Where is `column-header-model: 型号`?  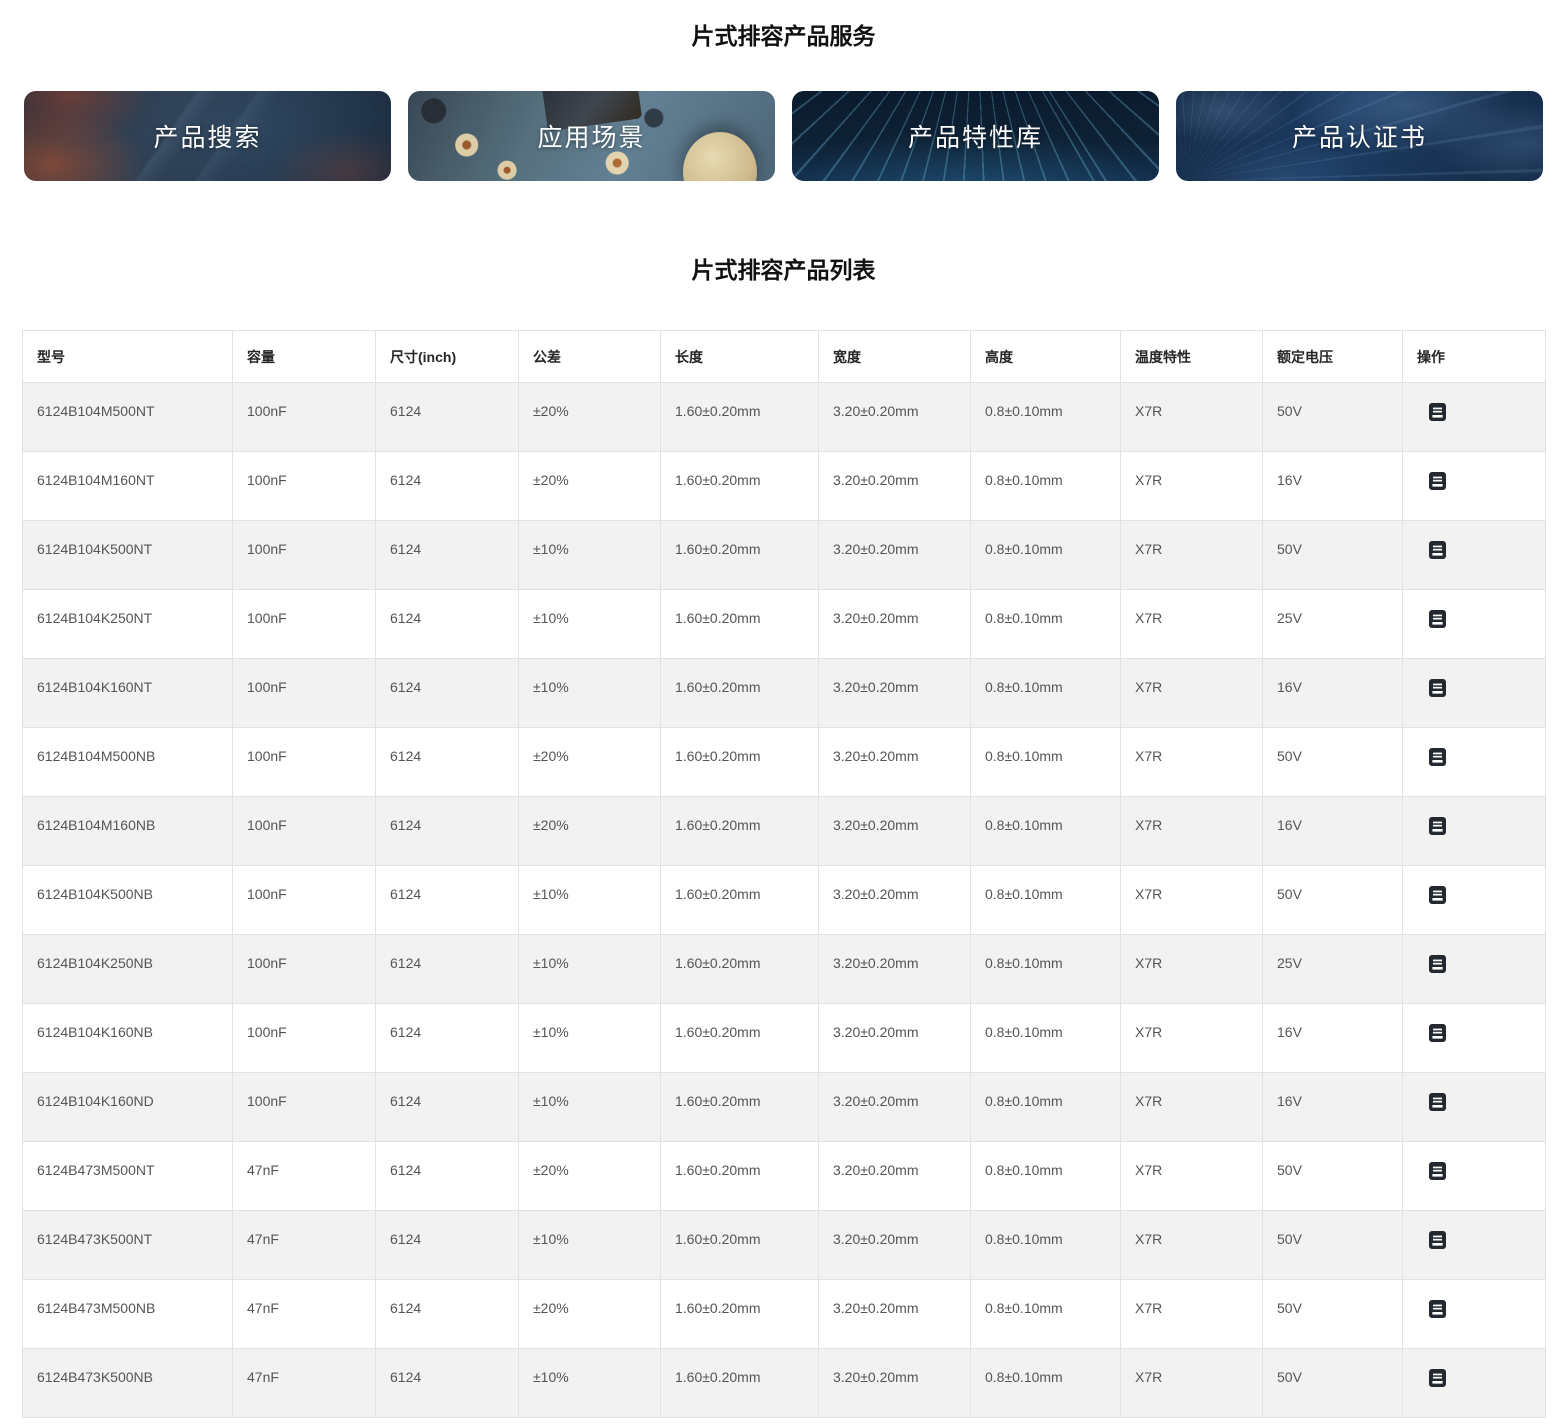
column-header-model: 型号 is located at coordinates (127, 356).